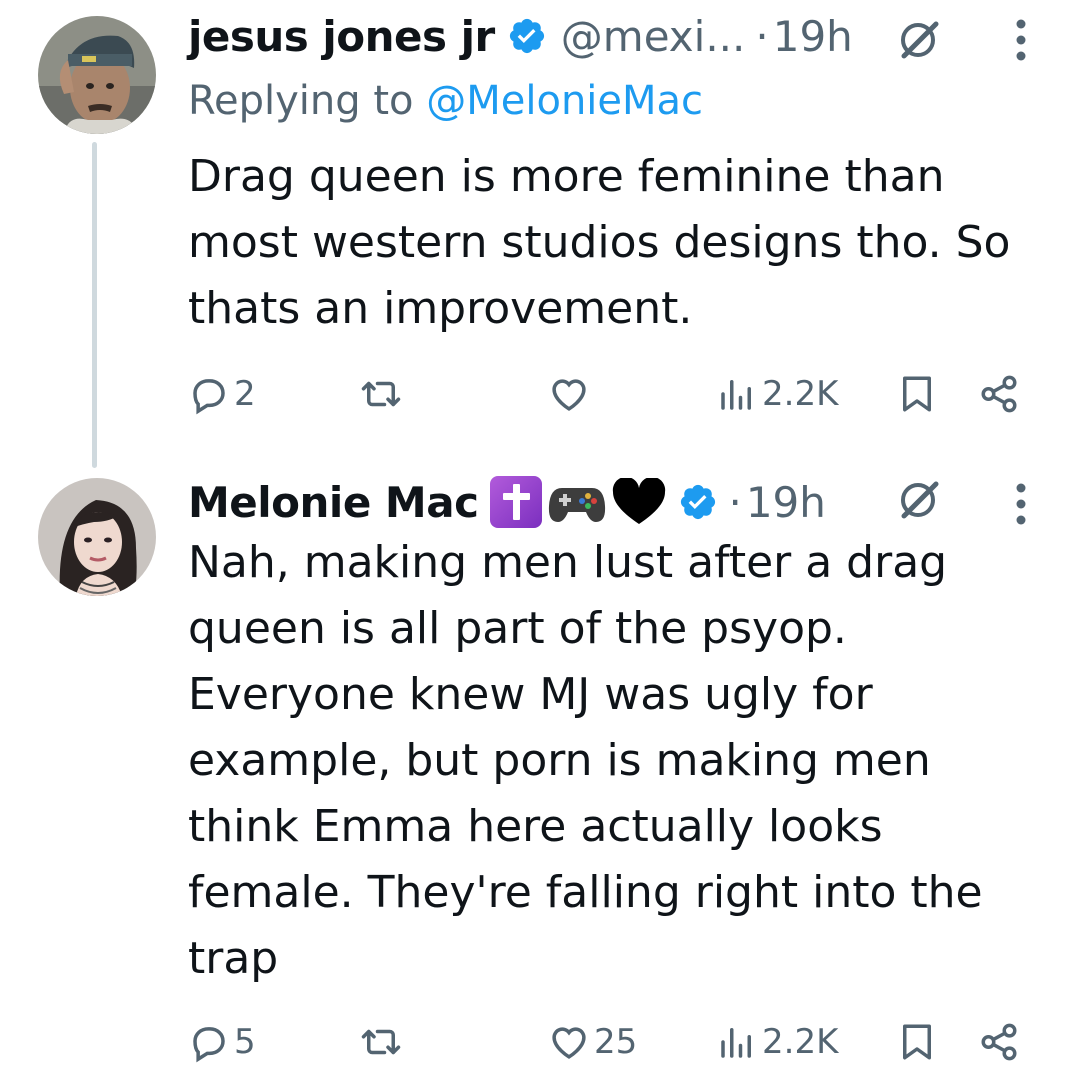 The height and width of the screenshot is (1092, 1080). I want to click on tweet-text-line: think Emma here actually looks, so click(535, 826).